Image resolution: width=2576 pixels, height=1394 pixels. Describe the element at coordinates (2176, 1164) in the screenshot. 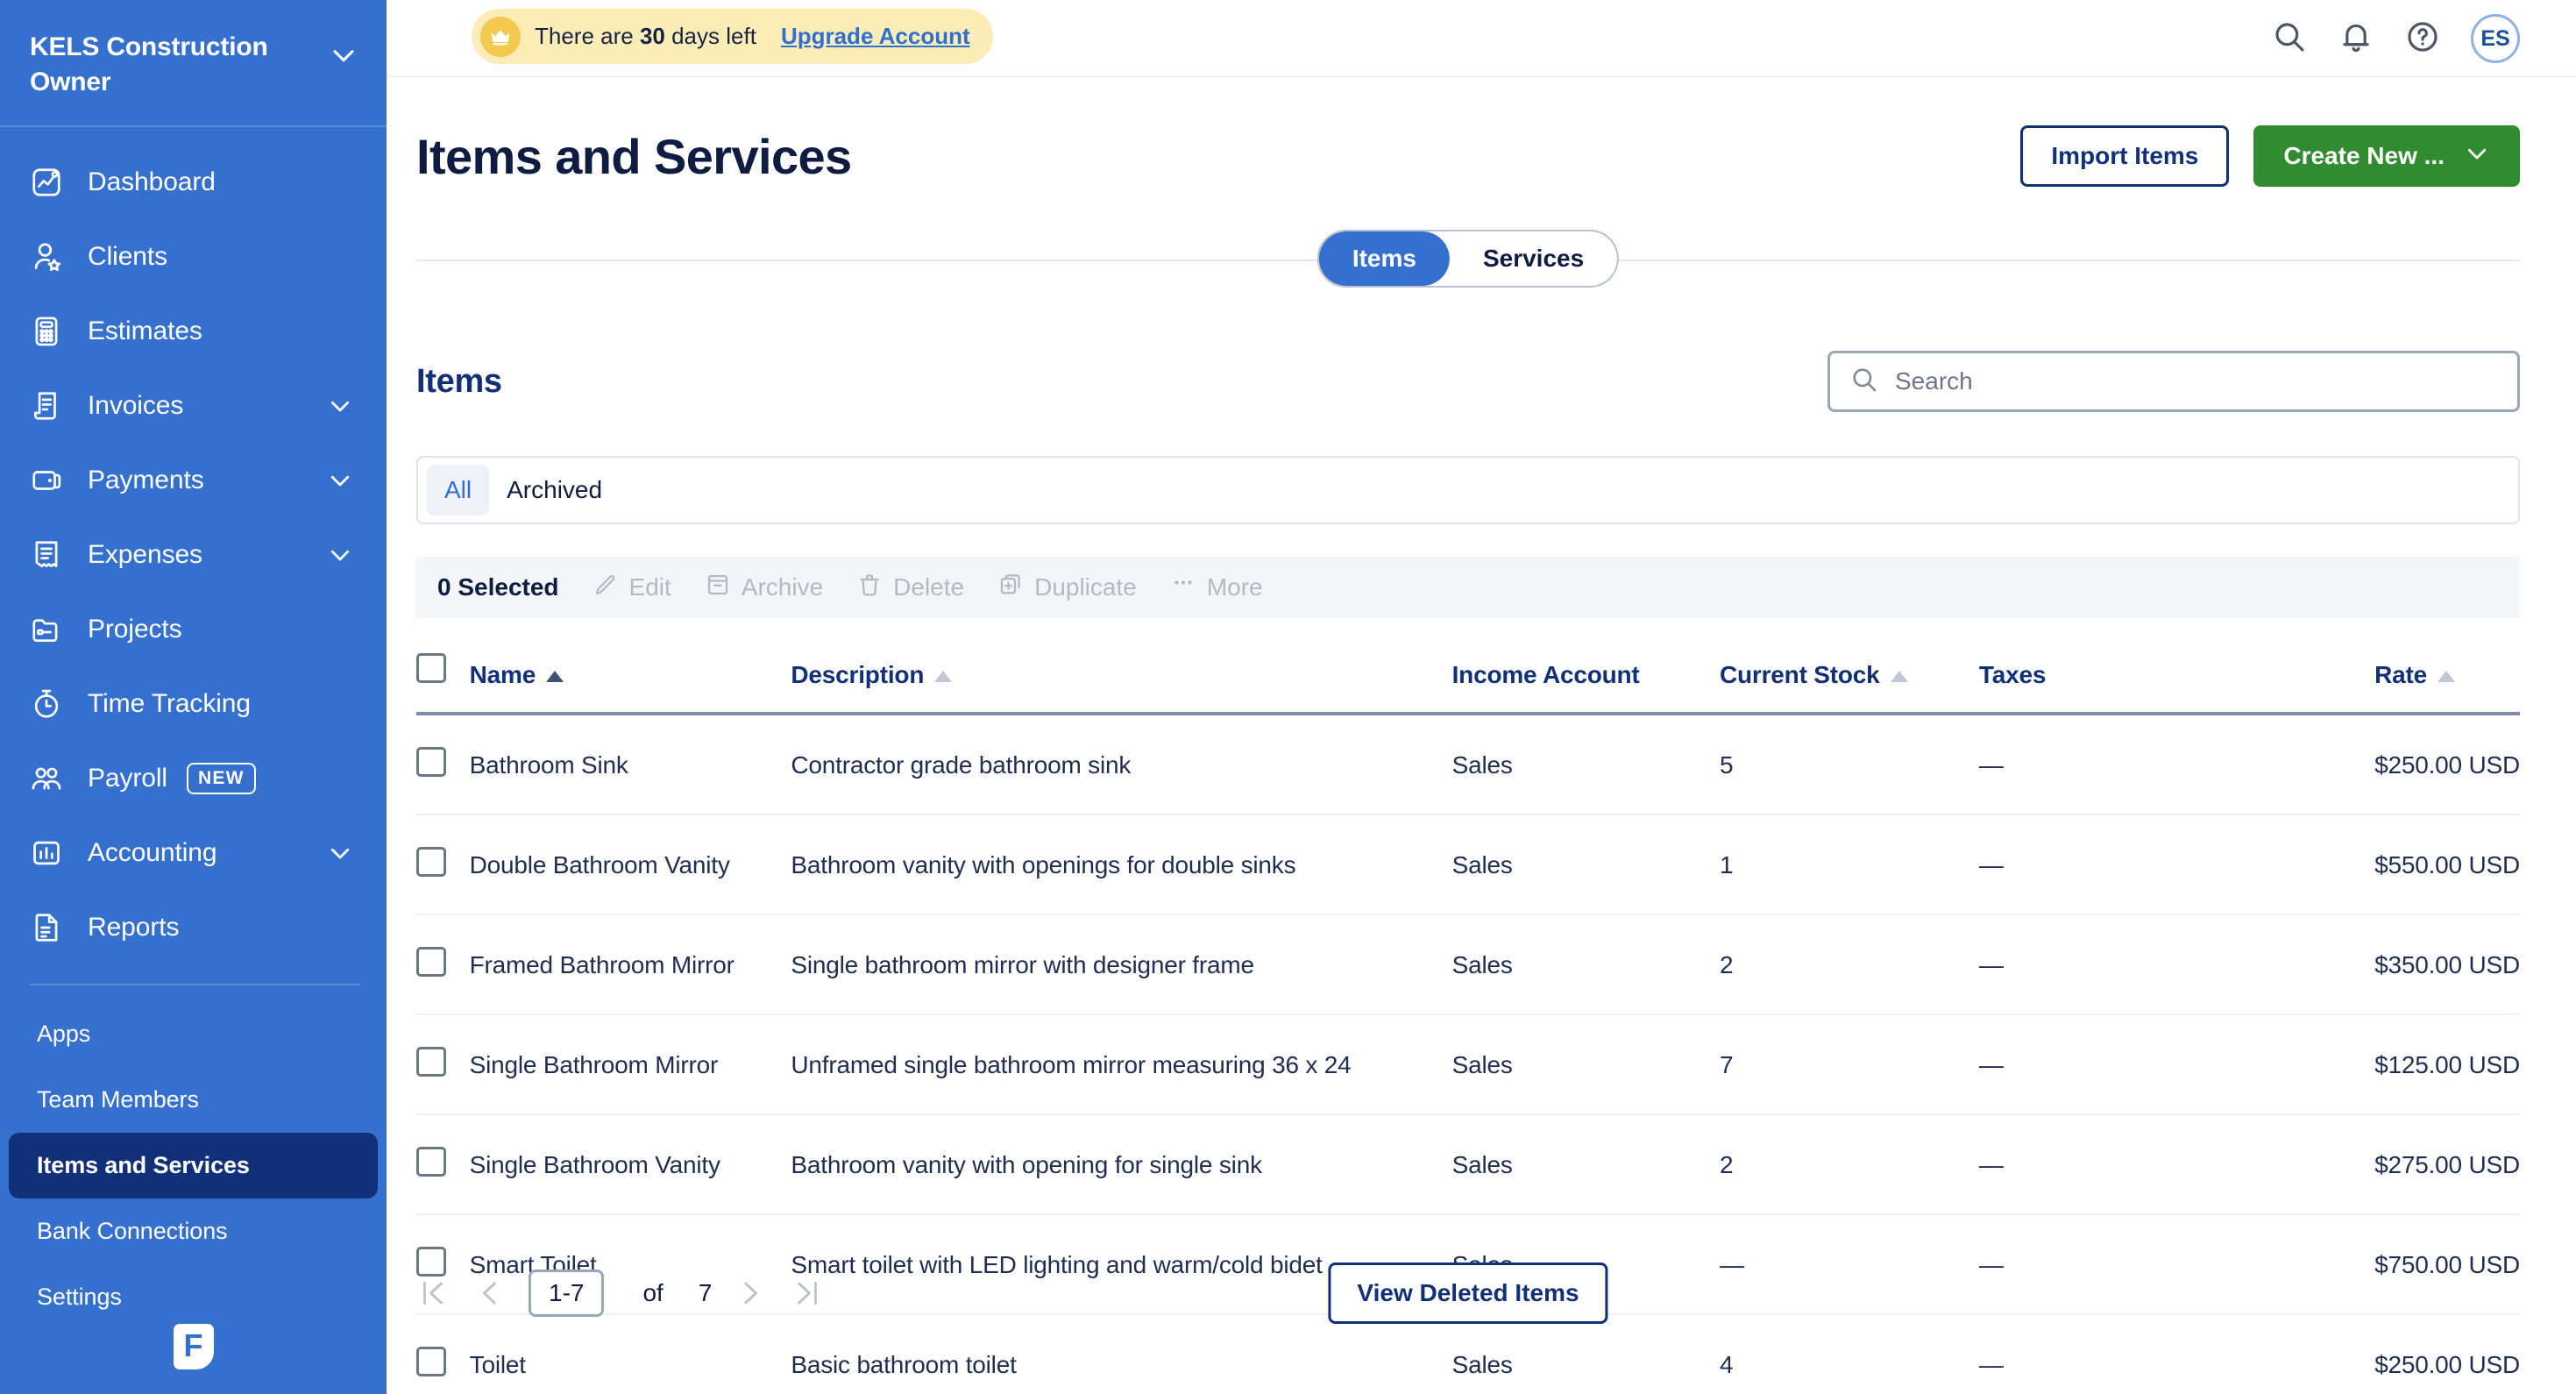

I see `cell-taxes: —` at that location.